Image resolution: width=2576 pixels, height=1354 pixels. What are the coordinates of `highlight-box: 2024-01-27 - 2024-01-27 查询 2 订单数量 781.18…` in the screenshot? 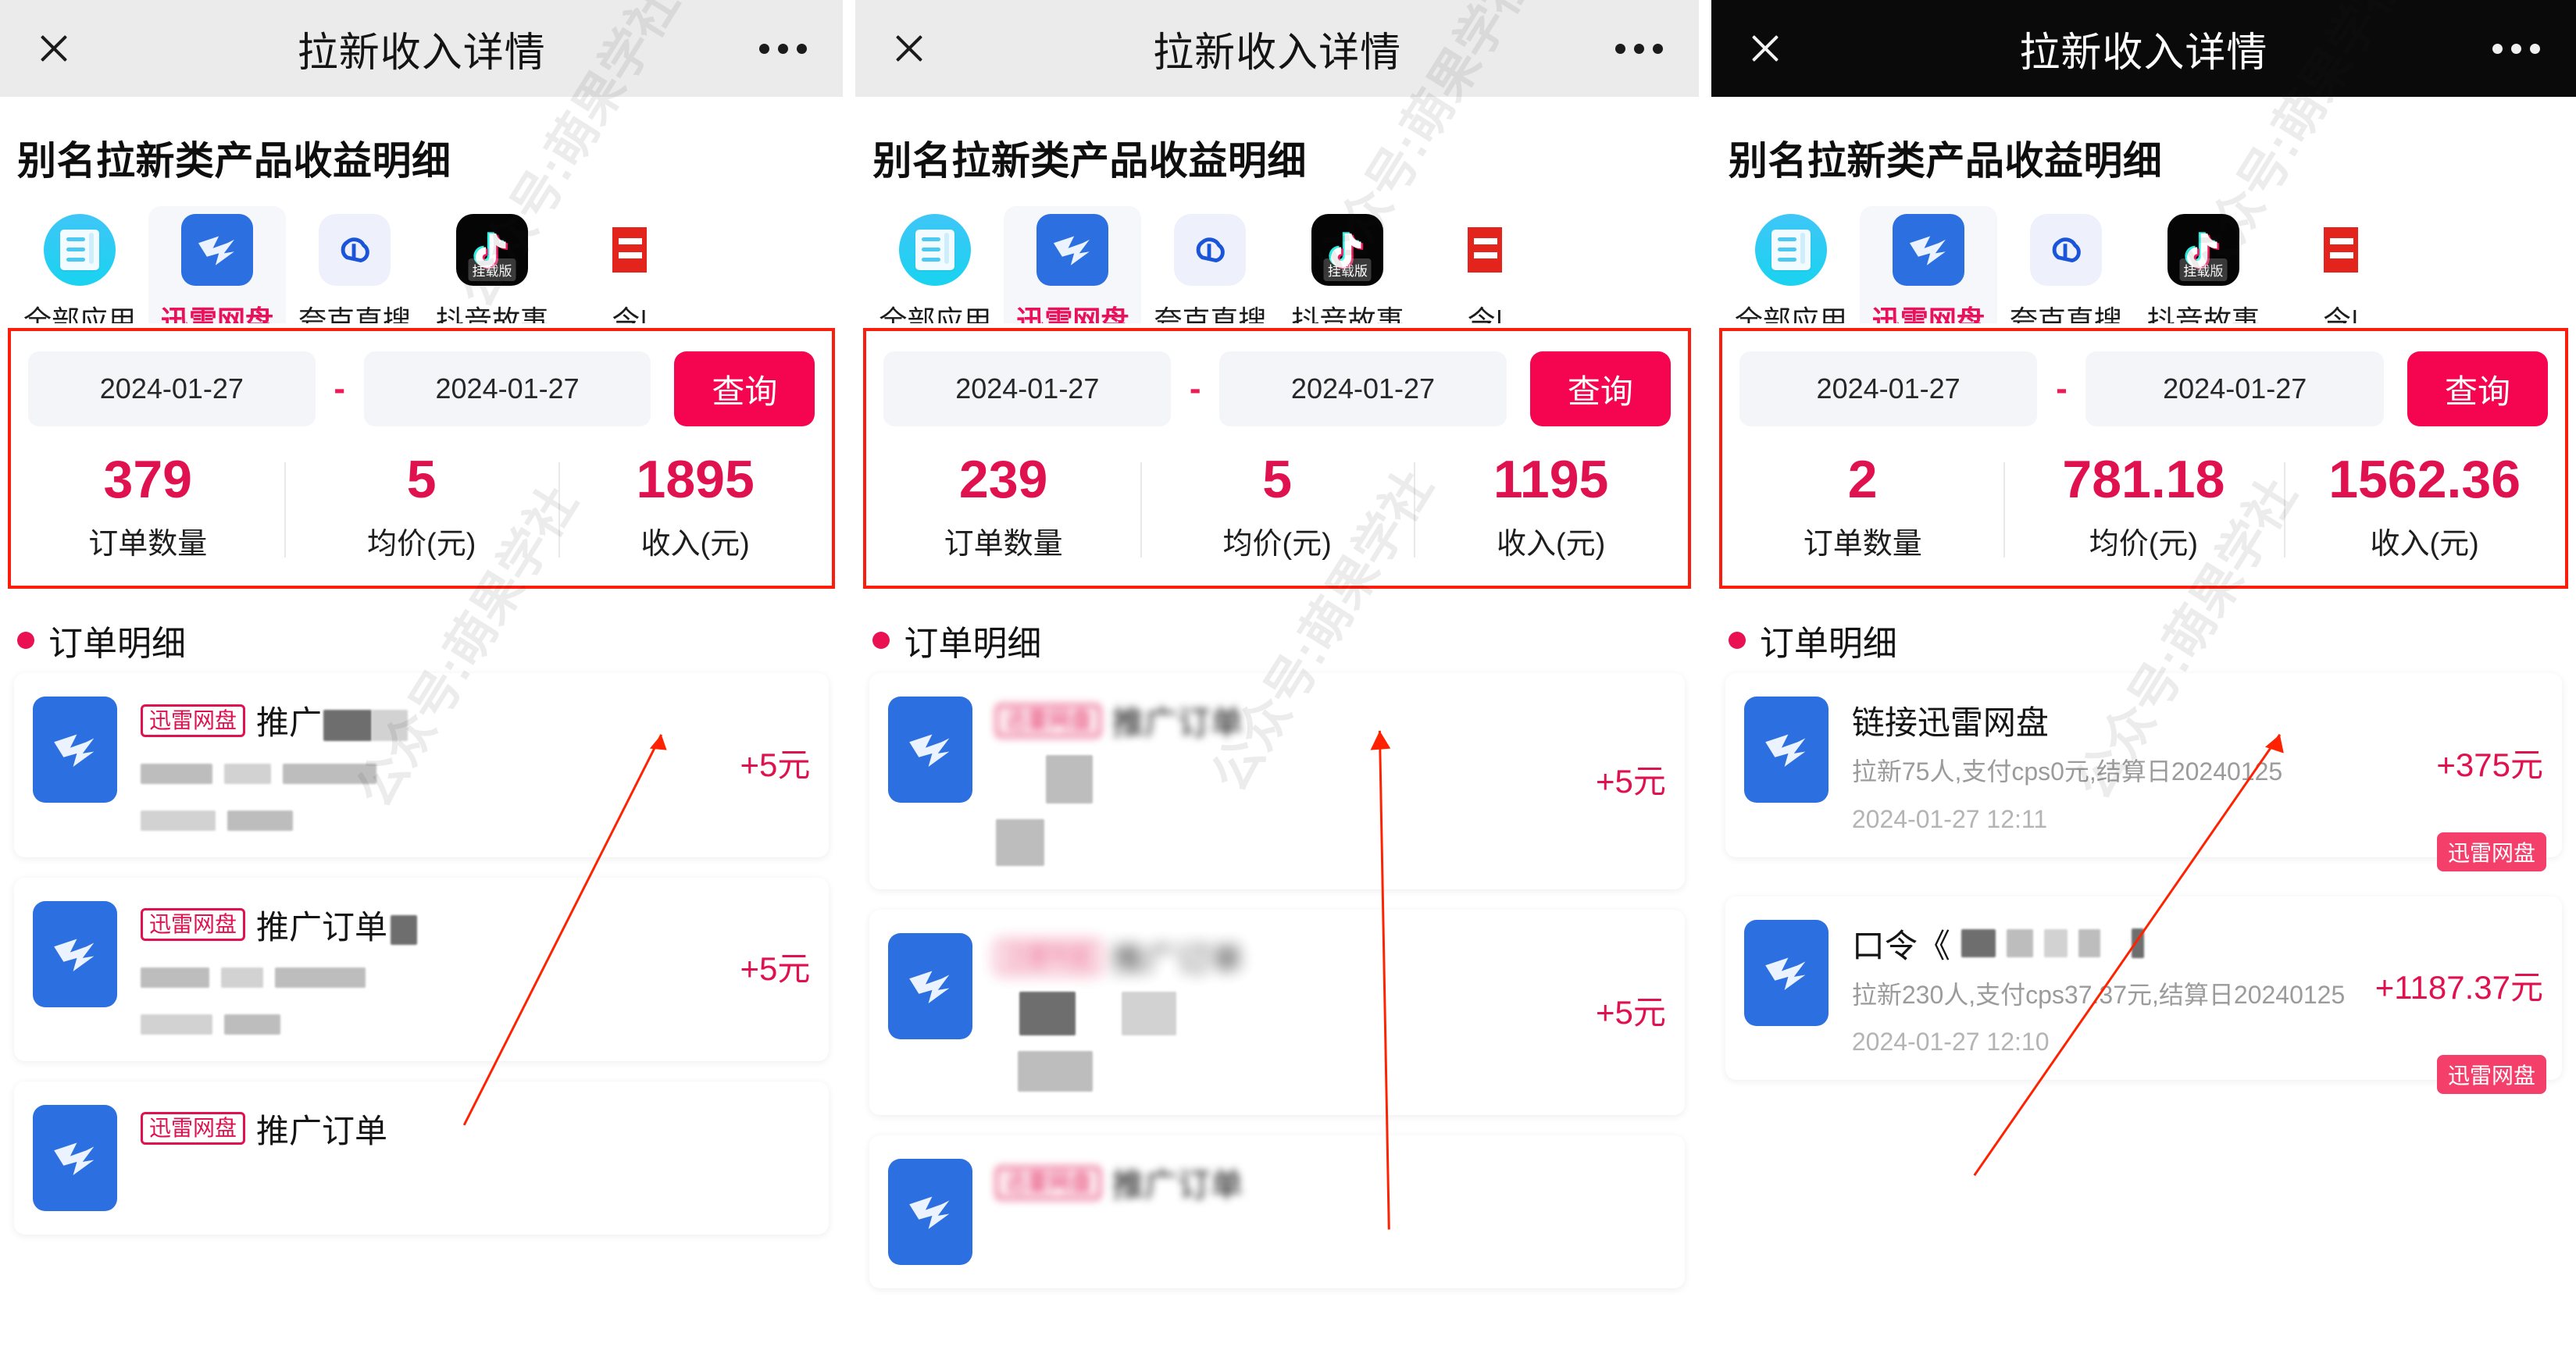 It's located at (2143, 459).